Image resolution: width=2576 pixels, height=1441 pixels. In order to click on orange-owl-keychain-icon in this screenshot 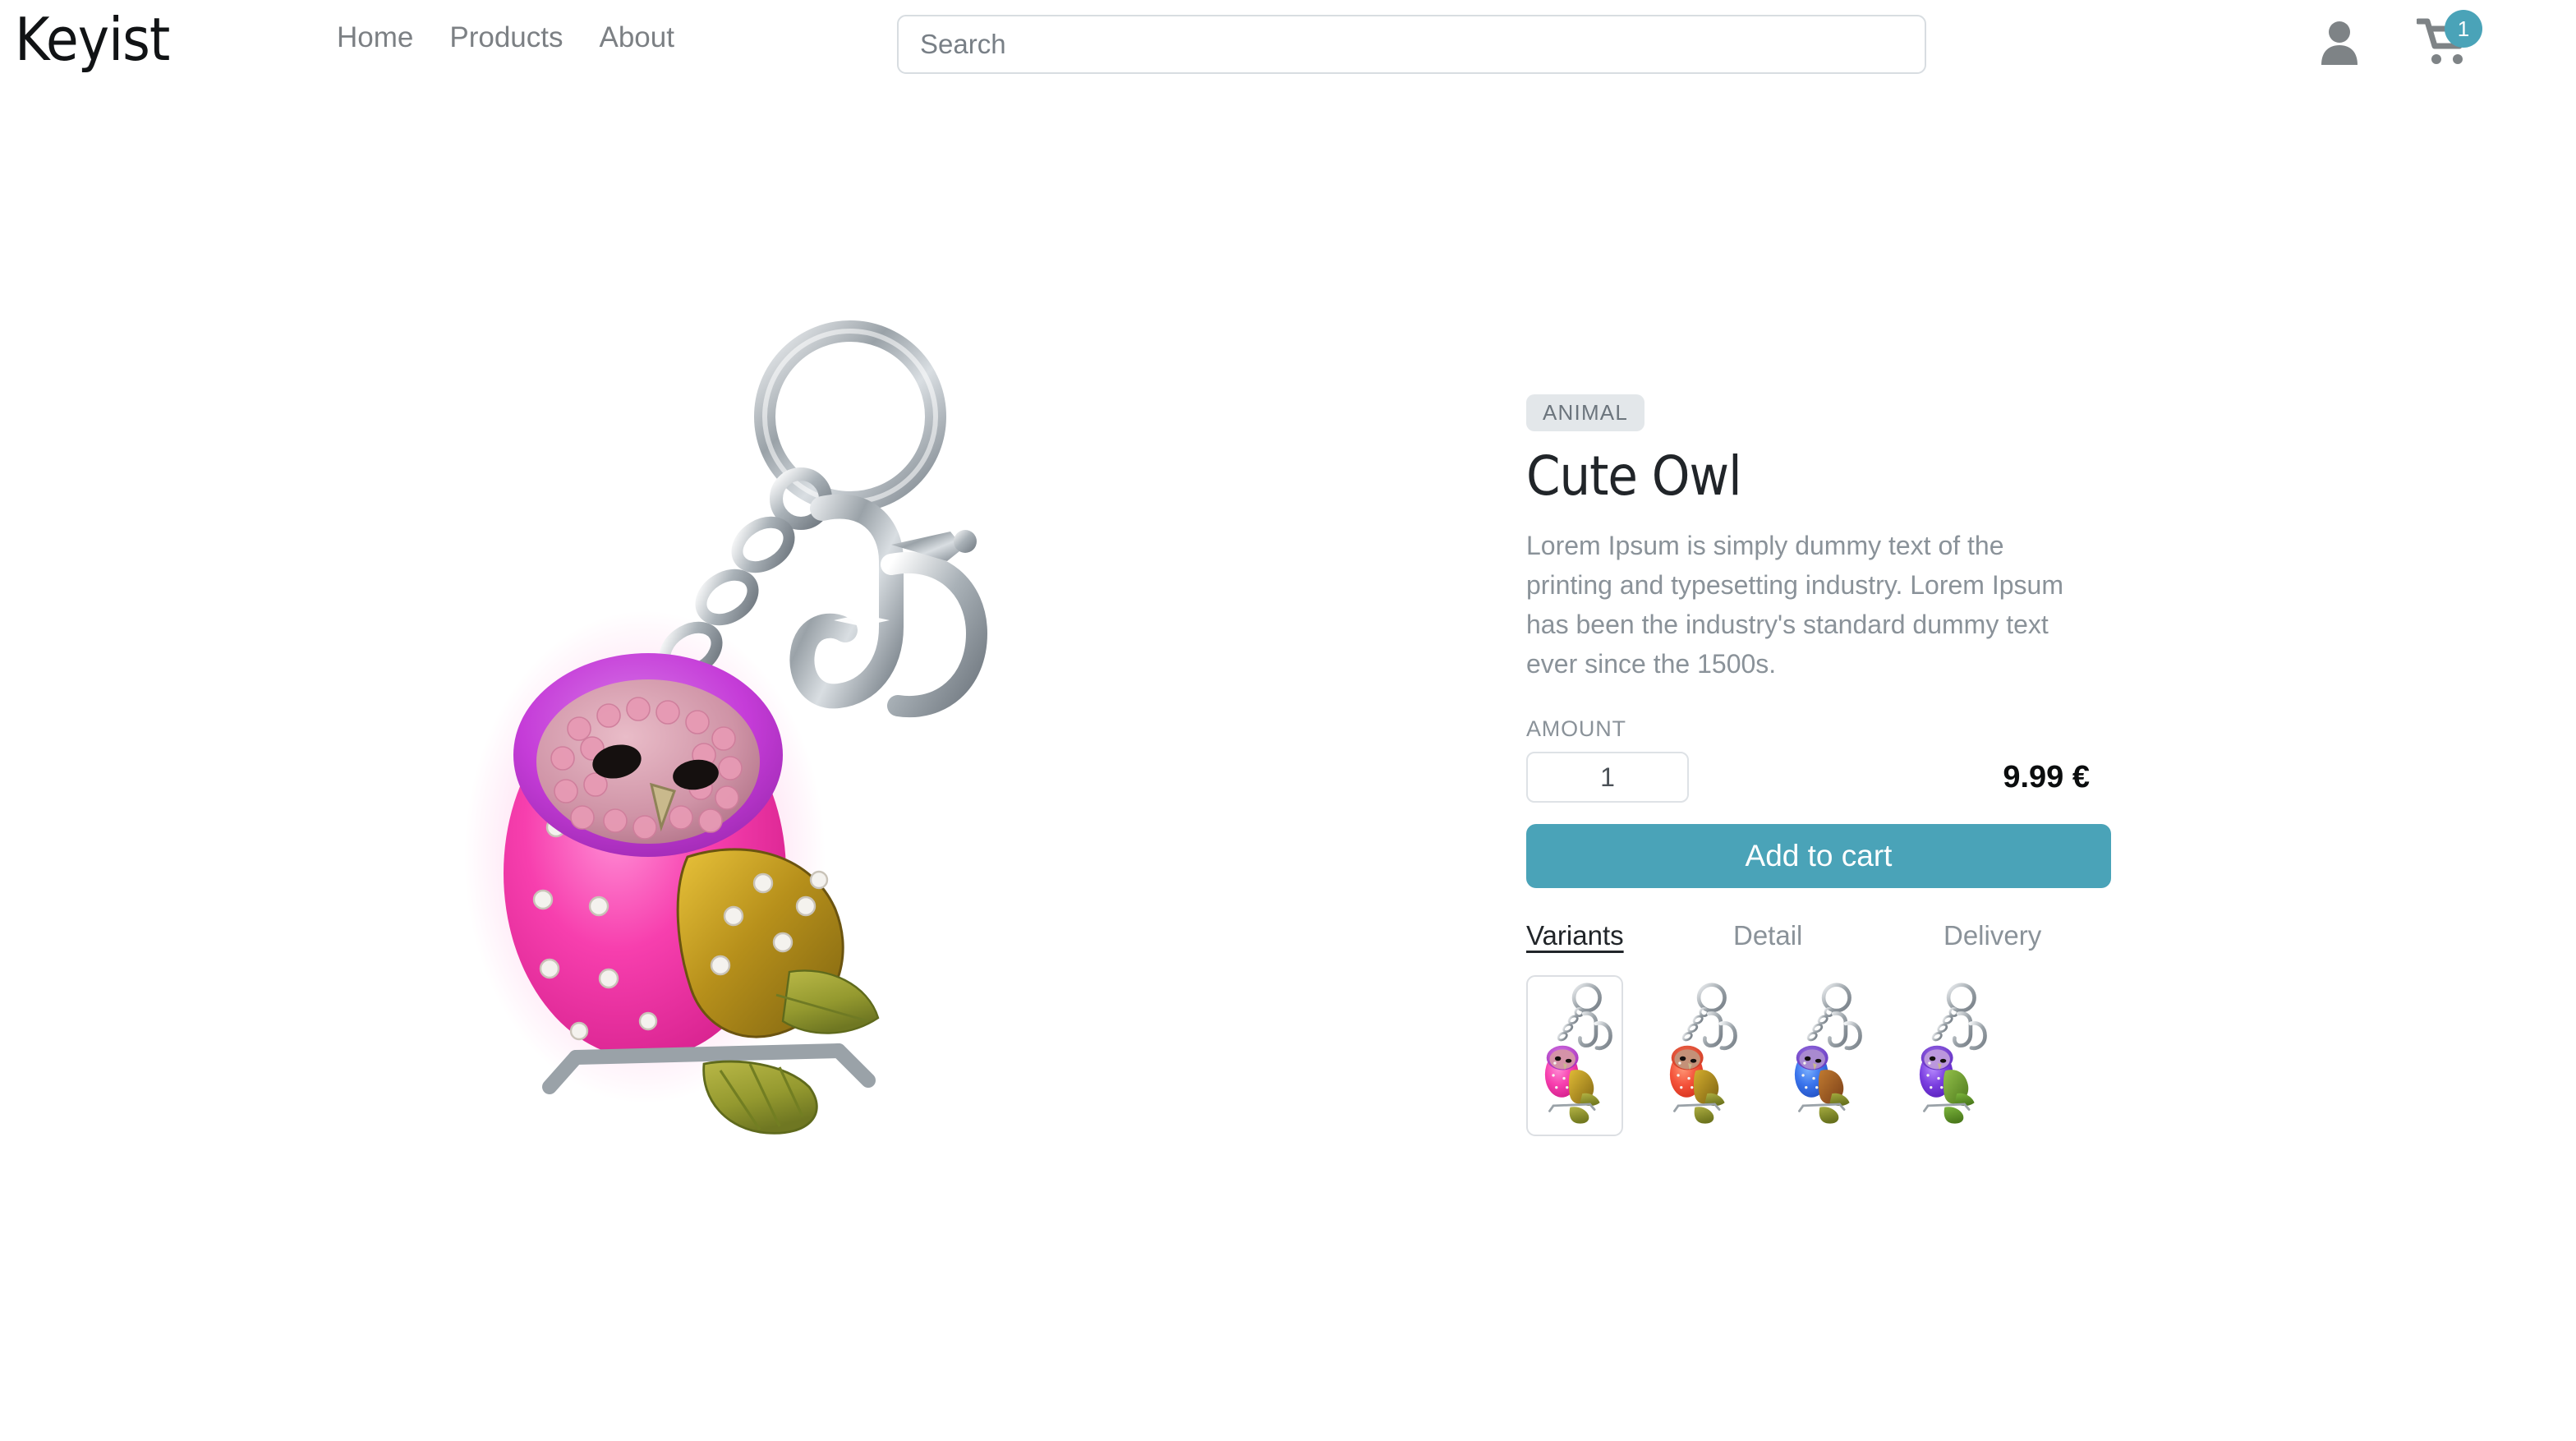, I will do `click(1699, 1055)`.